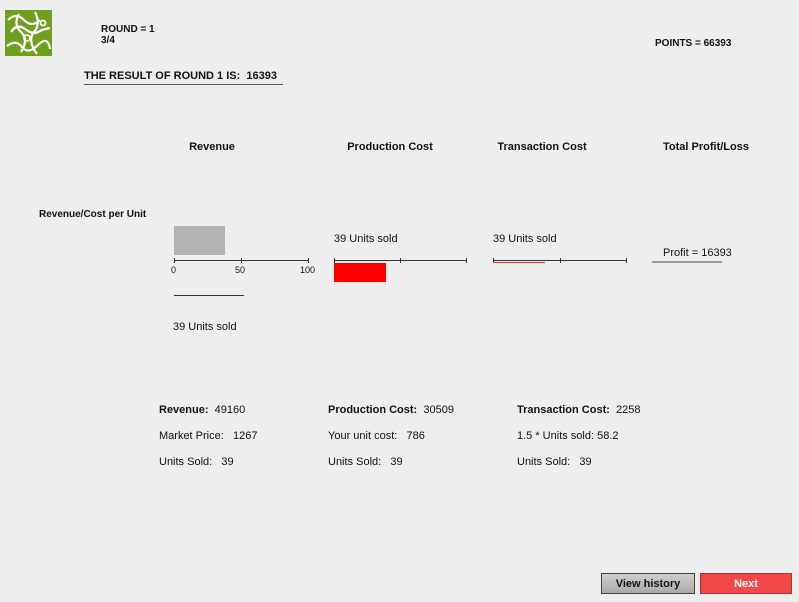 Image resolution: width=799 pixels, height=602 pixels. I want to click on profit-label: Profit = 16393, so click(697, 253).